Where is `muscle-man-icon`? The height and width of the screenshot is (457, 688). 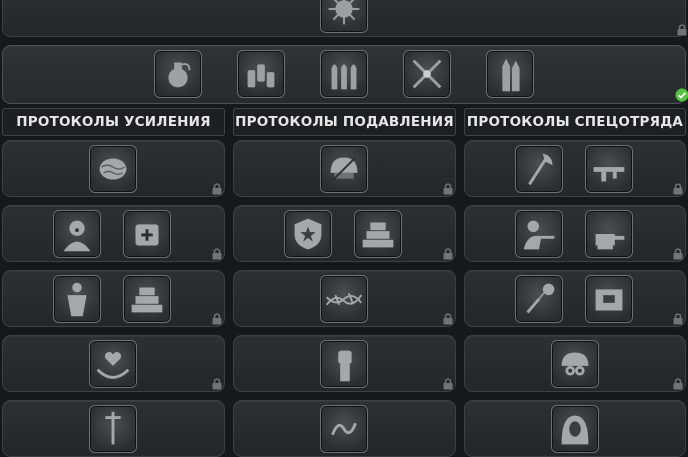
muscle-man-icon is located at coordinates (77, 299).